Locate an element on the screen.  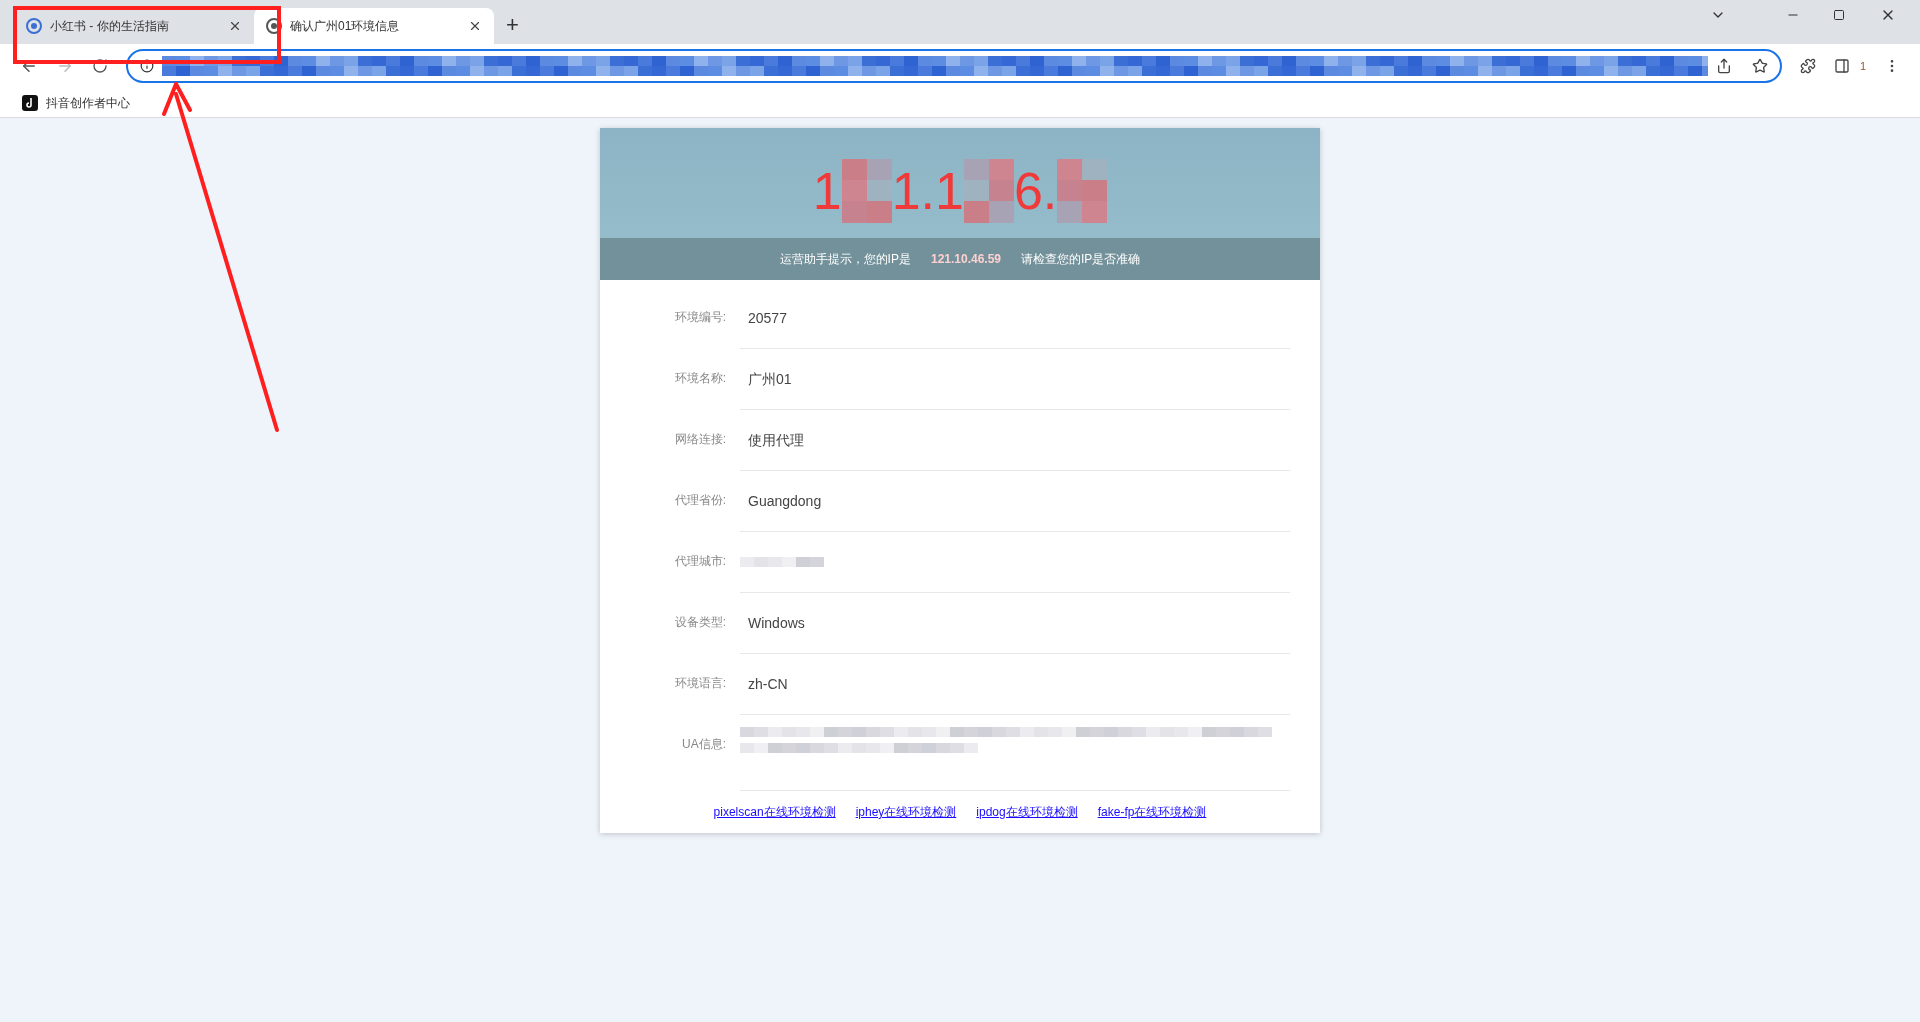
field-label: 环境语言: is located at coordinates (700, 683).